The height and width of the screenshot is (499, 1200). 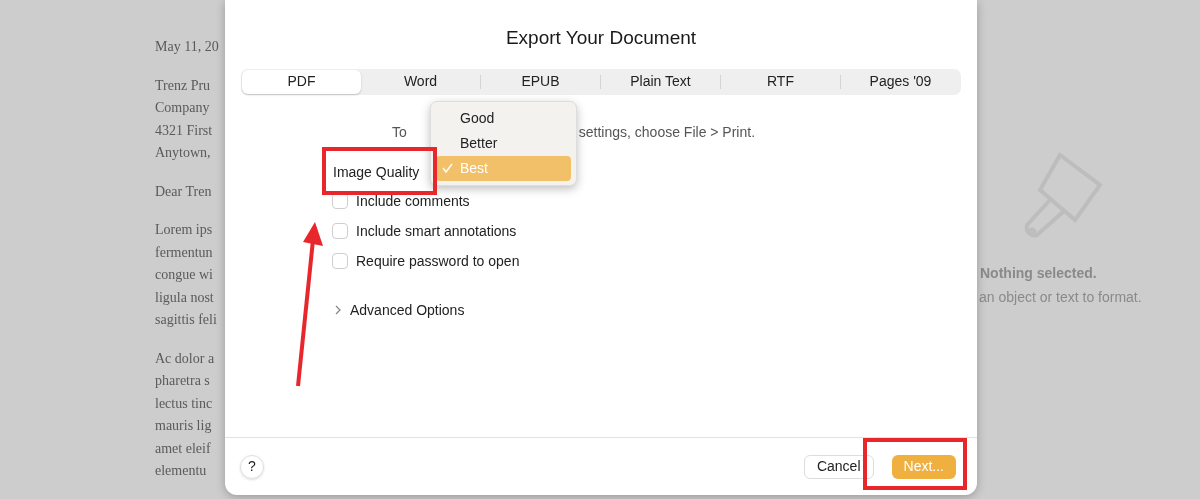 What do you see at coordinates (1038, 273) in the screenshot?
I see `inspector-title: Nothing selected.` at bounding box center [1038, 273].